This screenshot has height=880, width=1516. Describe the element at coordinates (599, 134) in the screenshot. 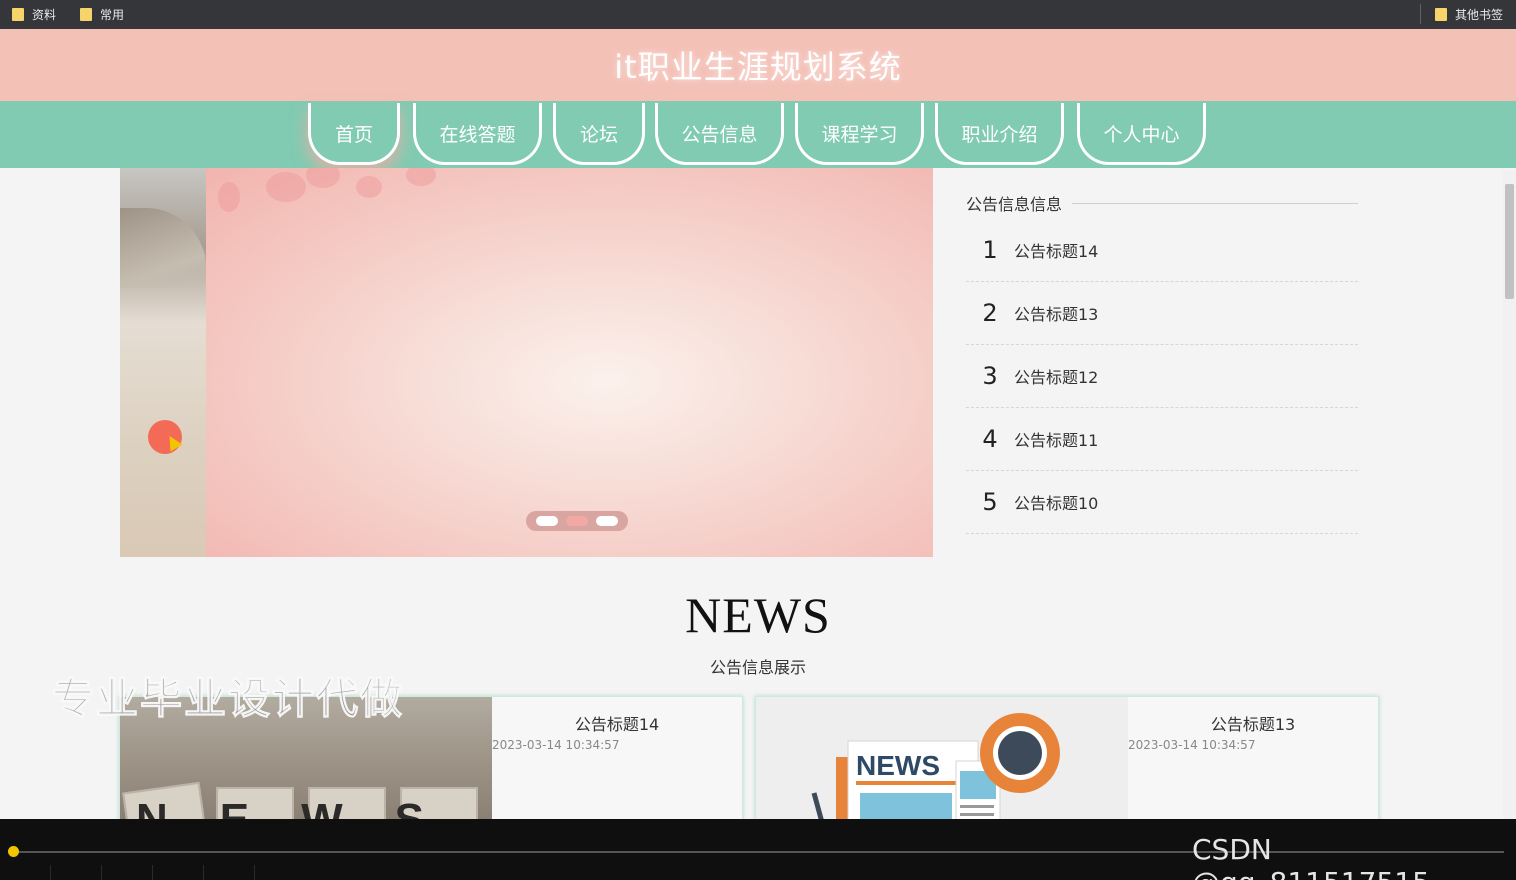

I see `nav-item-forum: 论坛` at that location.